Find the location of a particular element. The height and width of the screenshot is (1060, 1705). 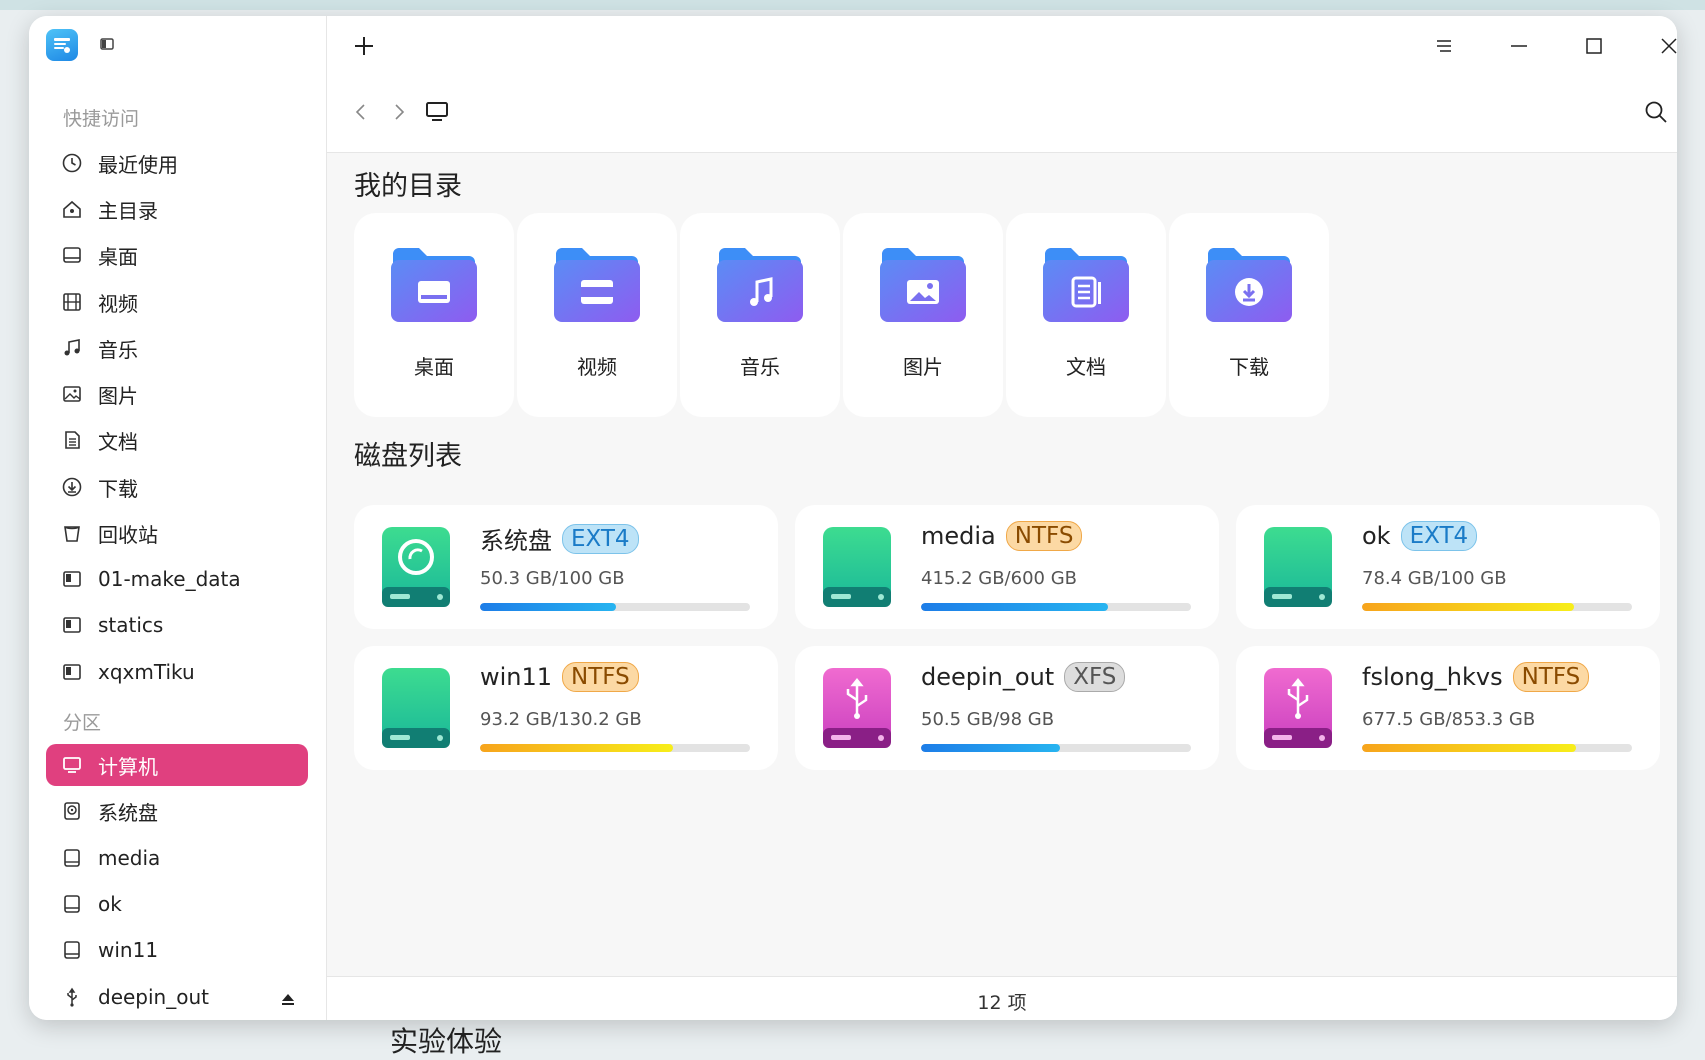

folder-card-downloads: 下载 is located at coordinates (1249, 315).